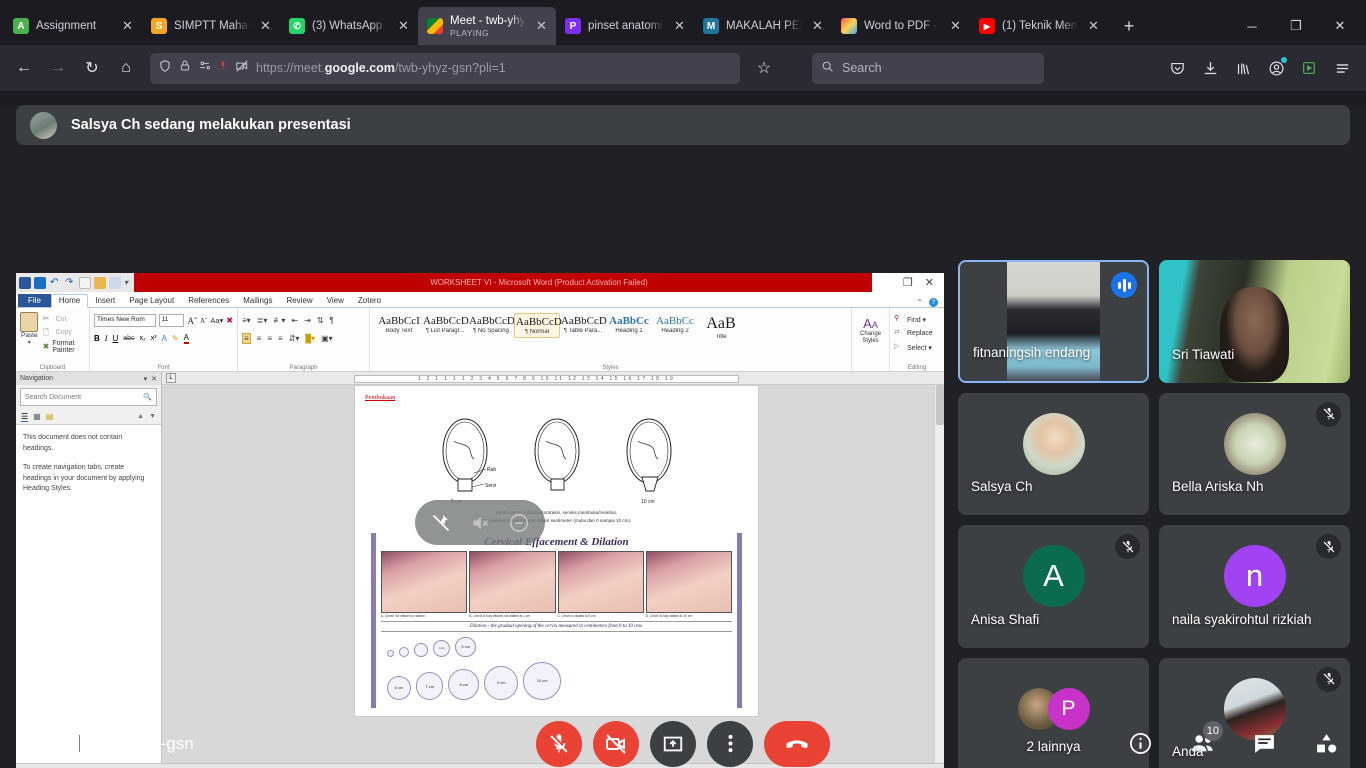 This screenshot has width=1366, height=768. What do you see at coordinates (940, 405) in the screenshot?
I see `scrollbar-thumb` at bounding box center [940, 405].